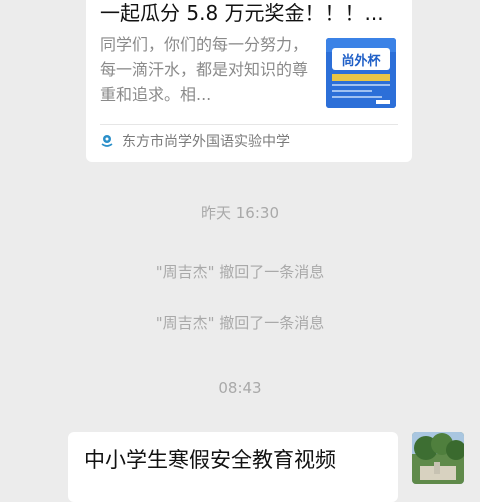 The height and width of the screenshot is (502, 480). What do you see at coordinates (210, 460) in the screenshot?
I see `video-title: 中小学生寒假安全教育视频` at bounding box center [210, 460].